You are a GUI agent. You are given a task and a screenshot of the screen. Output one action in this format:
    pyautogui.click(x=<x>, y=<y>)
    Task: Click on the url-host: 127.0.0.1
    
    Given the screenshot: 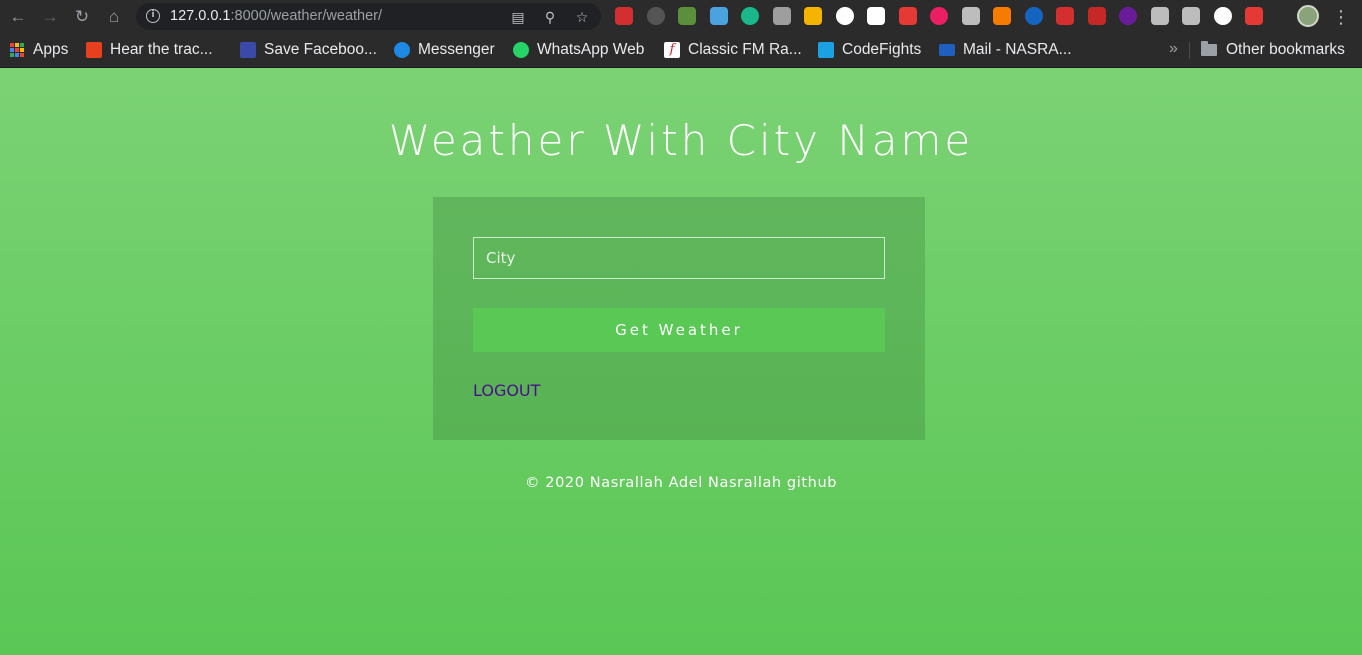 What is the action you would take?
    pyautogui.click(x=200, y=16)
    